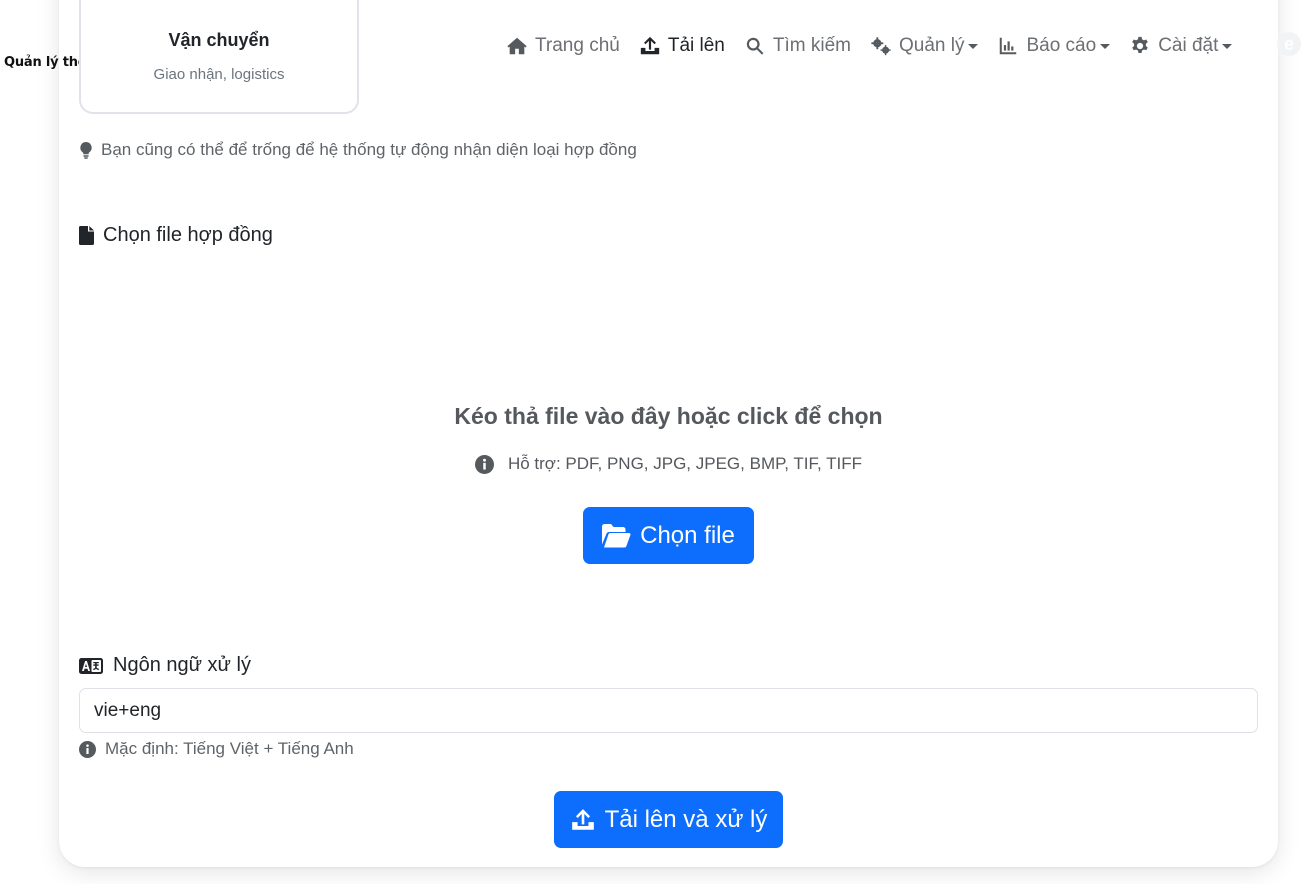 This screenshot has height=884, width=1307. What do you see at coordinates (517, 46) in the screenshot?
I see `home-icon` at bounding box center [517, 46].